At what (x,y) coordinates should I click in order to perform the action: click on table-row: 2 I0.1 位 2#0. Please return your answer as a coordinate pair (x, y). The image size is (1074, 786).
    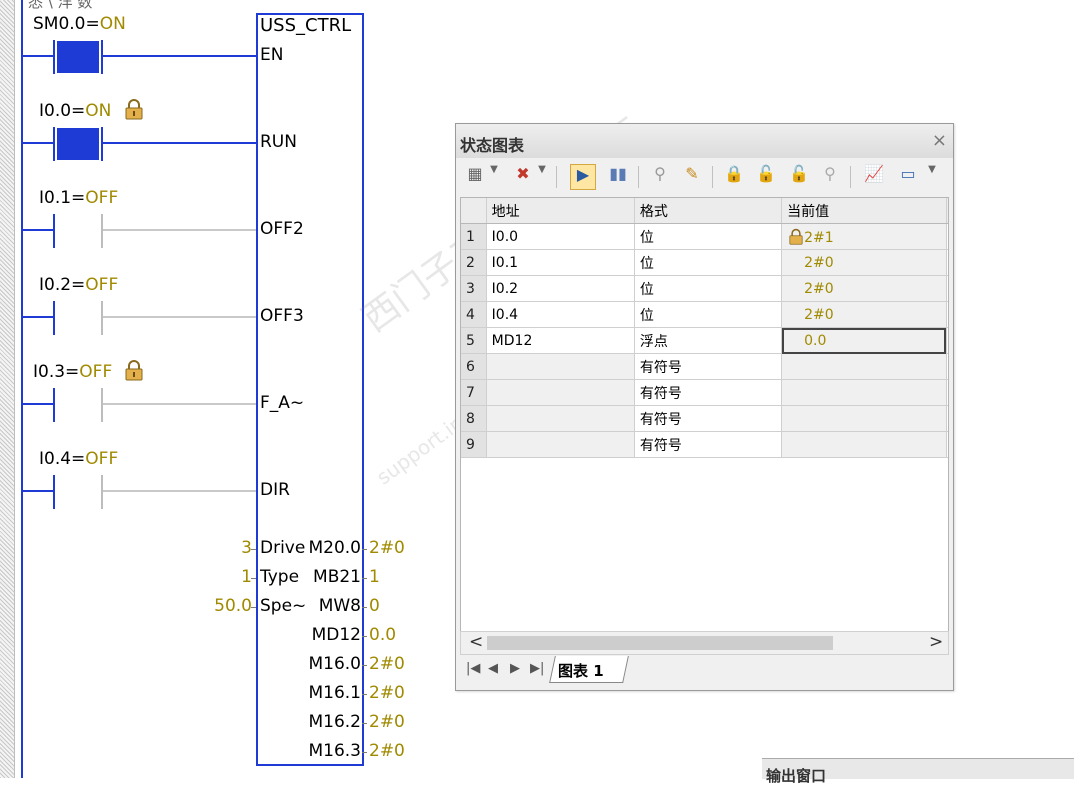
    Looking at the image, I should click on (704, 262).